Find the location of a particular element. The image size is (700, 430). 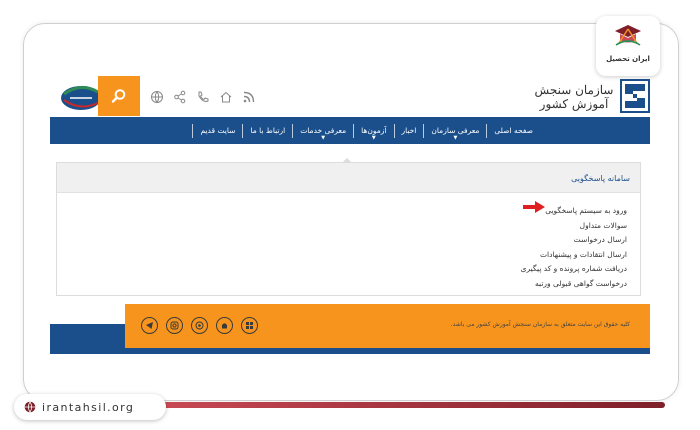

nav-item: صفحه اصلی is located at coordinates (513, 130).